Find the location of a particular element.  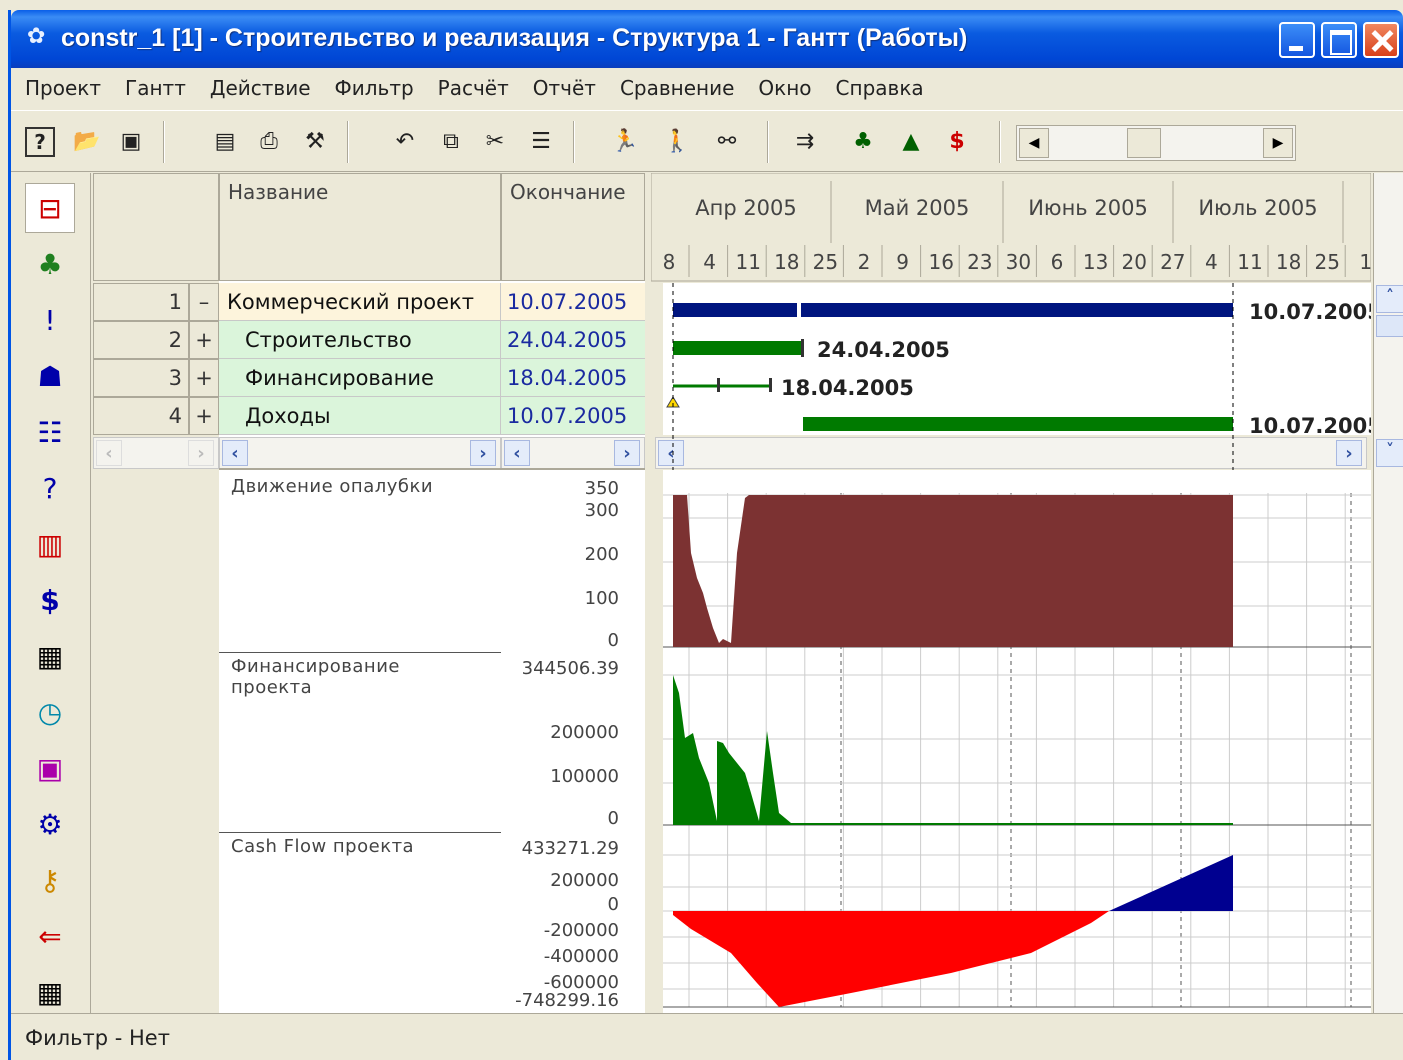

bar-tick is located at coordinates (718, 385).